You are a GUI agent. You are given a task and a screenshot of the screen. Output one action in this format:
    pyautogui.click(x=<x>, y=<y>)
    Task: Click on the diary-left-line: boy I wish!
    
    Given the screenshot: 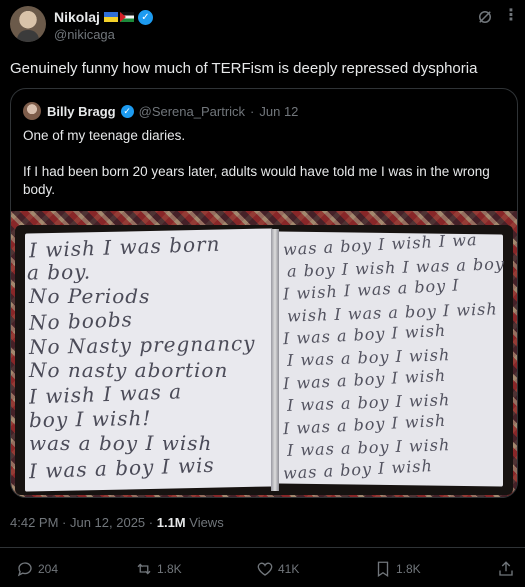 What is the action you would take?
    pyautogui.click(x=90, y=418)
    